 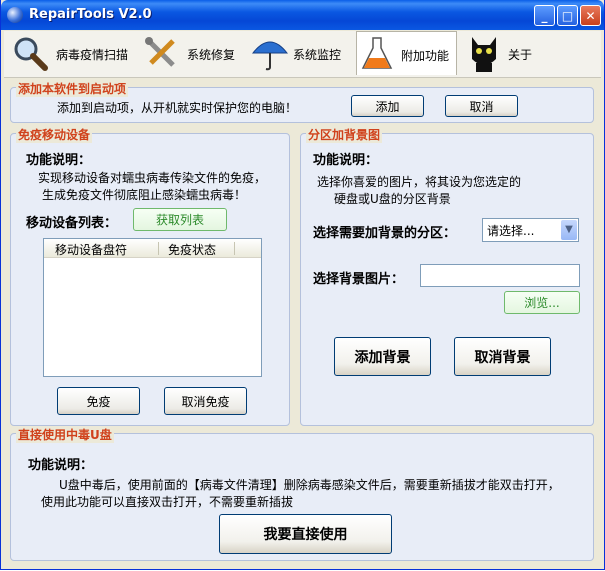 I want to click on device-list: 移动设备盘符 免疫状态, so click(x=152, y=307).